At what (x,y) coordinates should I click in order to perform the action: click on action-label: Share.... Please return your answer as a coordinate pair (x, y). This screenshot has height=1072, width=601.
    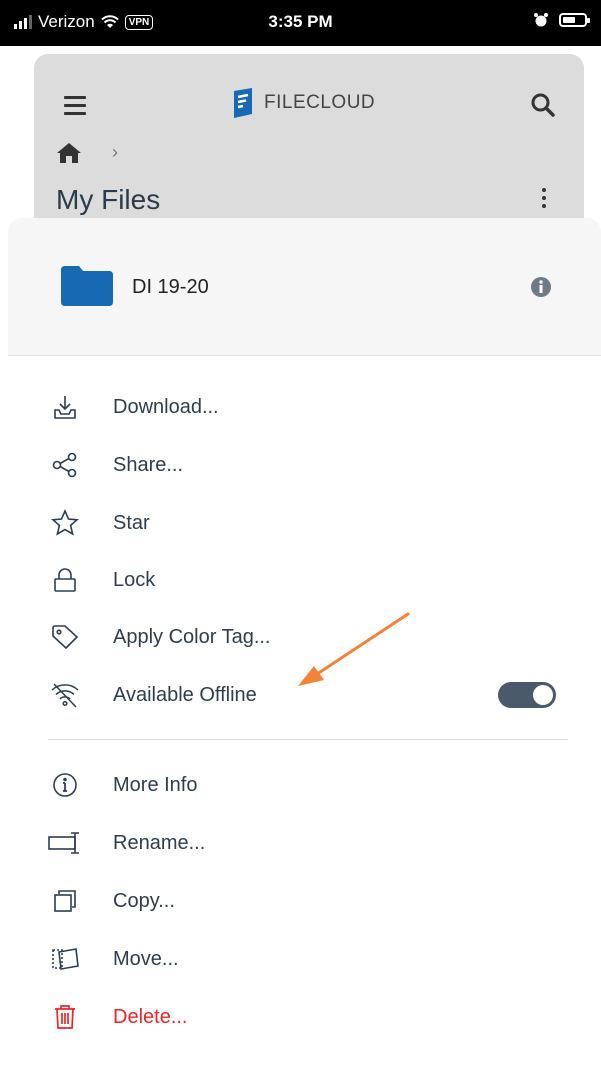
    Looking at the image, I should click on (148, 464).